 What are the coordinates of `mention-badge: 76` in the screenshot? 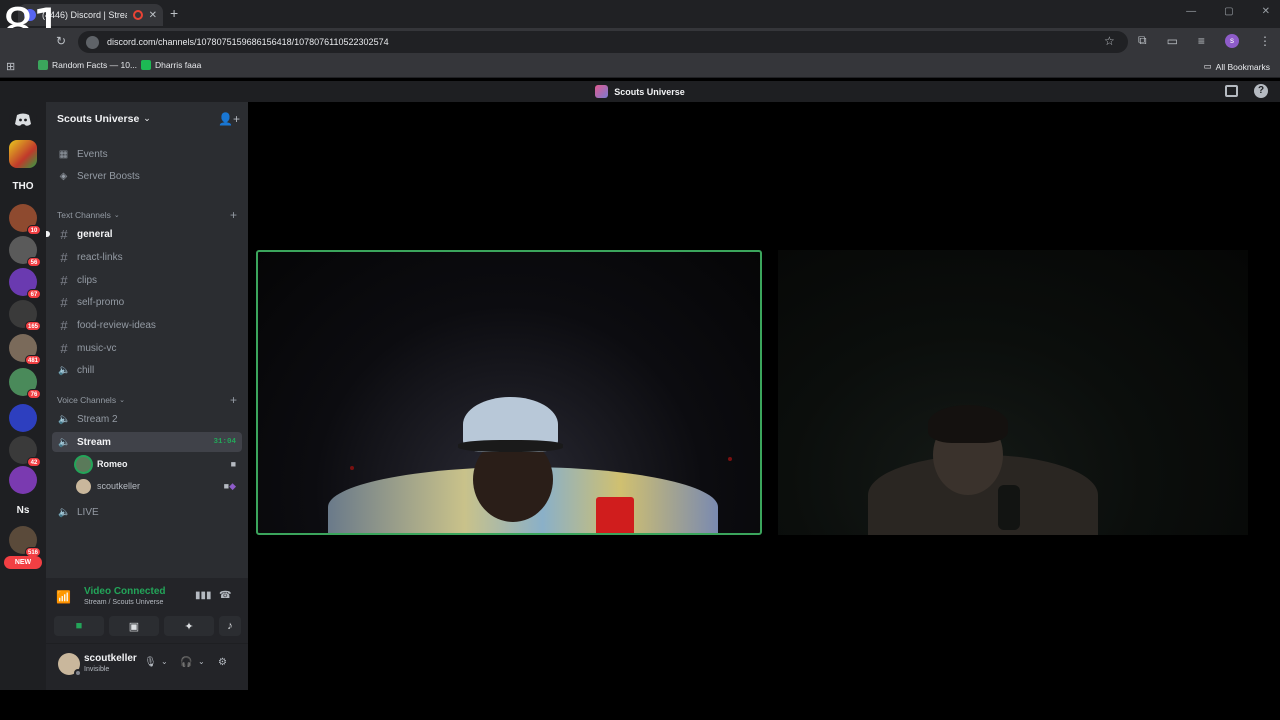 It's located at (34, 394).